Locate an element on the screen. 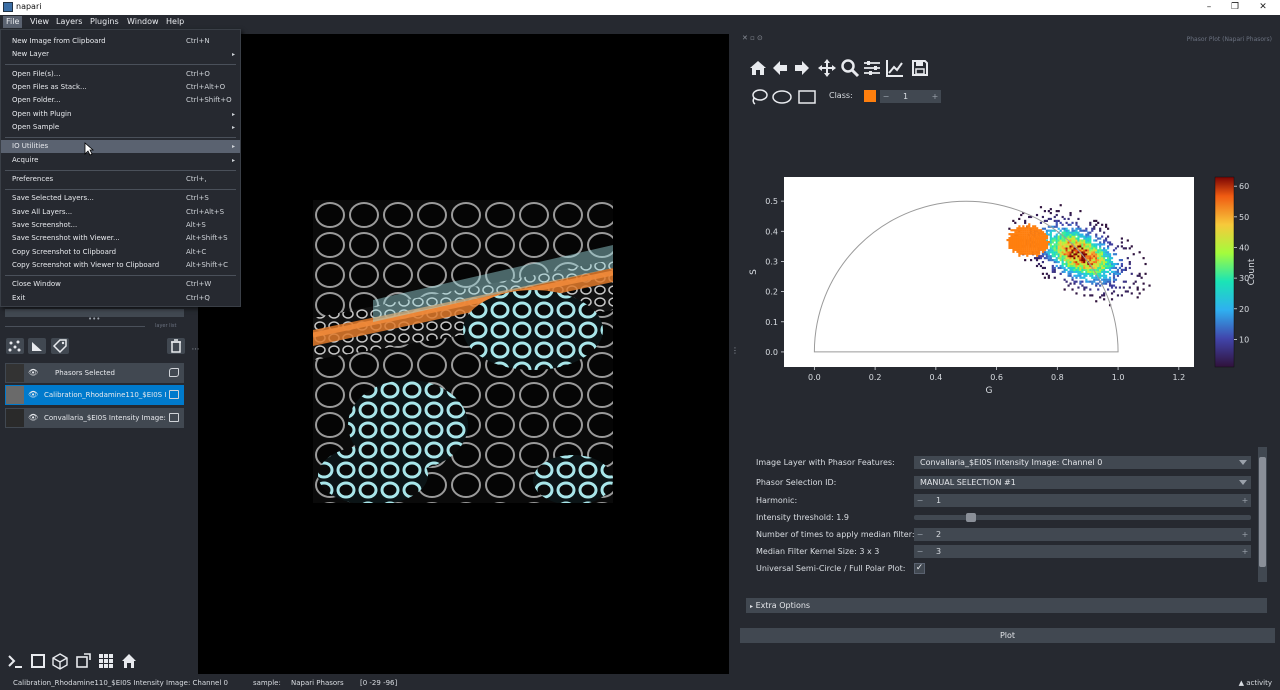 Image resolution: width=1280 pixels, height=690 pixels. ellipse-icon is located at coordinates (782, 97).